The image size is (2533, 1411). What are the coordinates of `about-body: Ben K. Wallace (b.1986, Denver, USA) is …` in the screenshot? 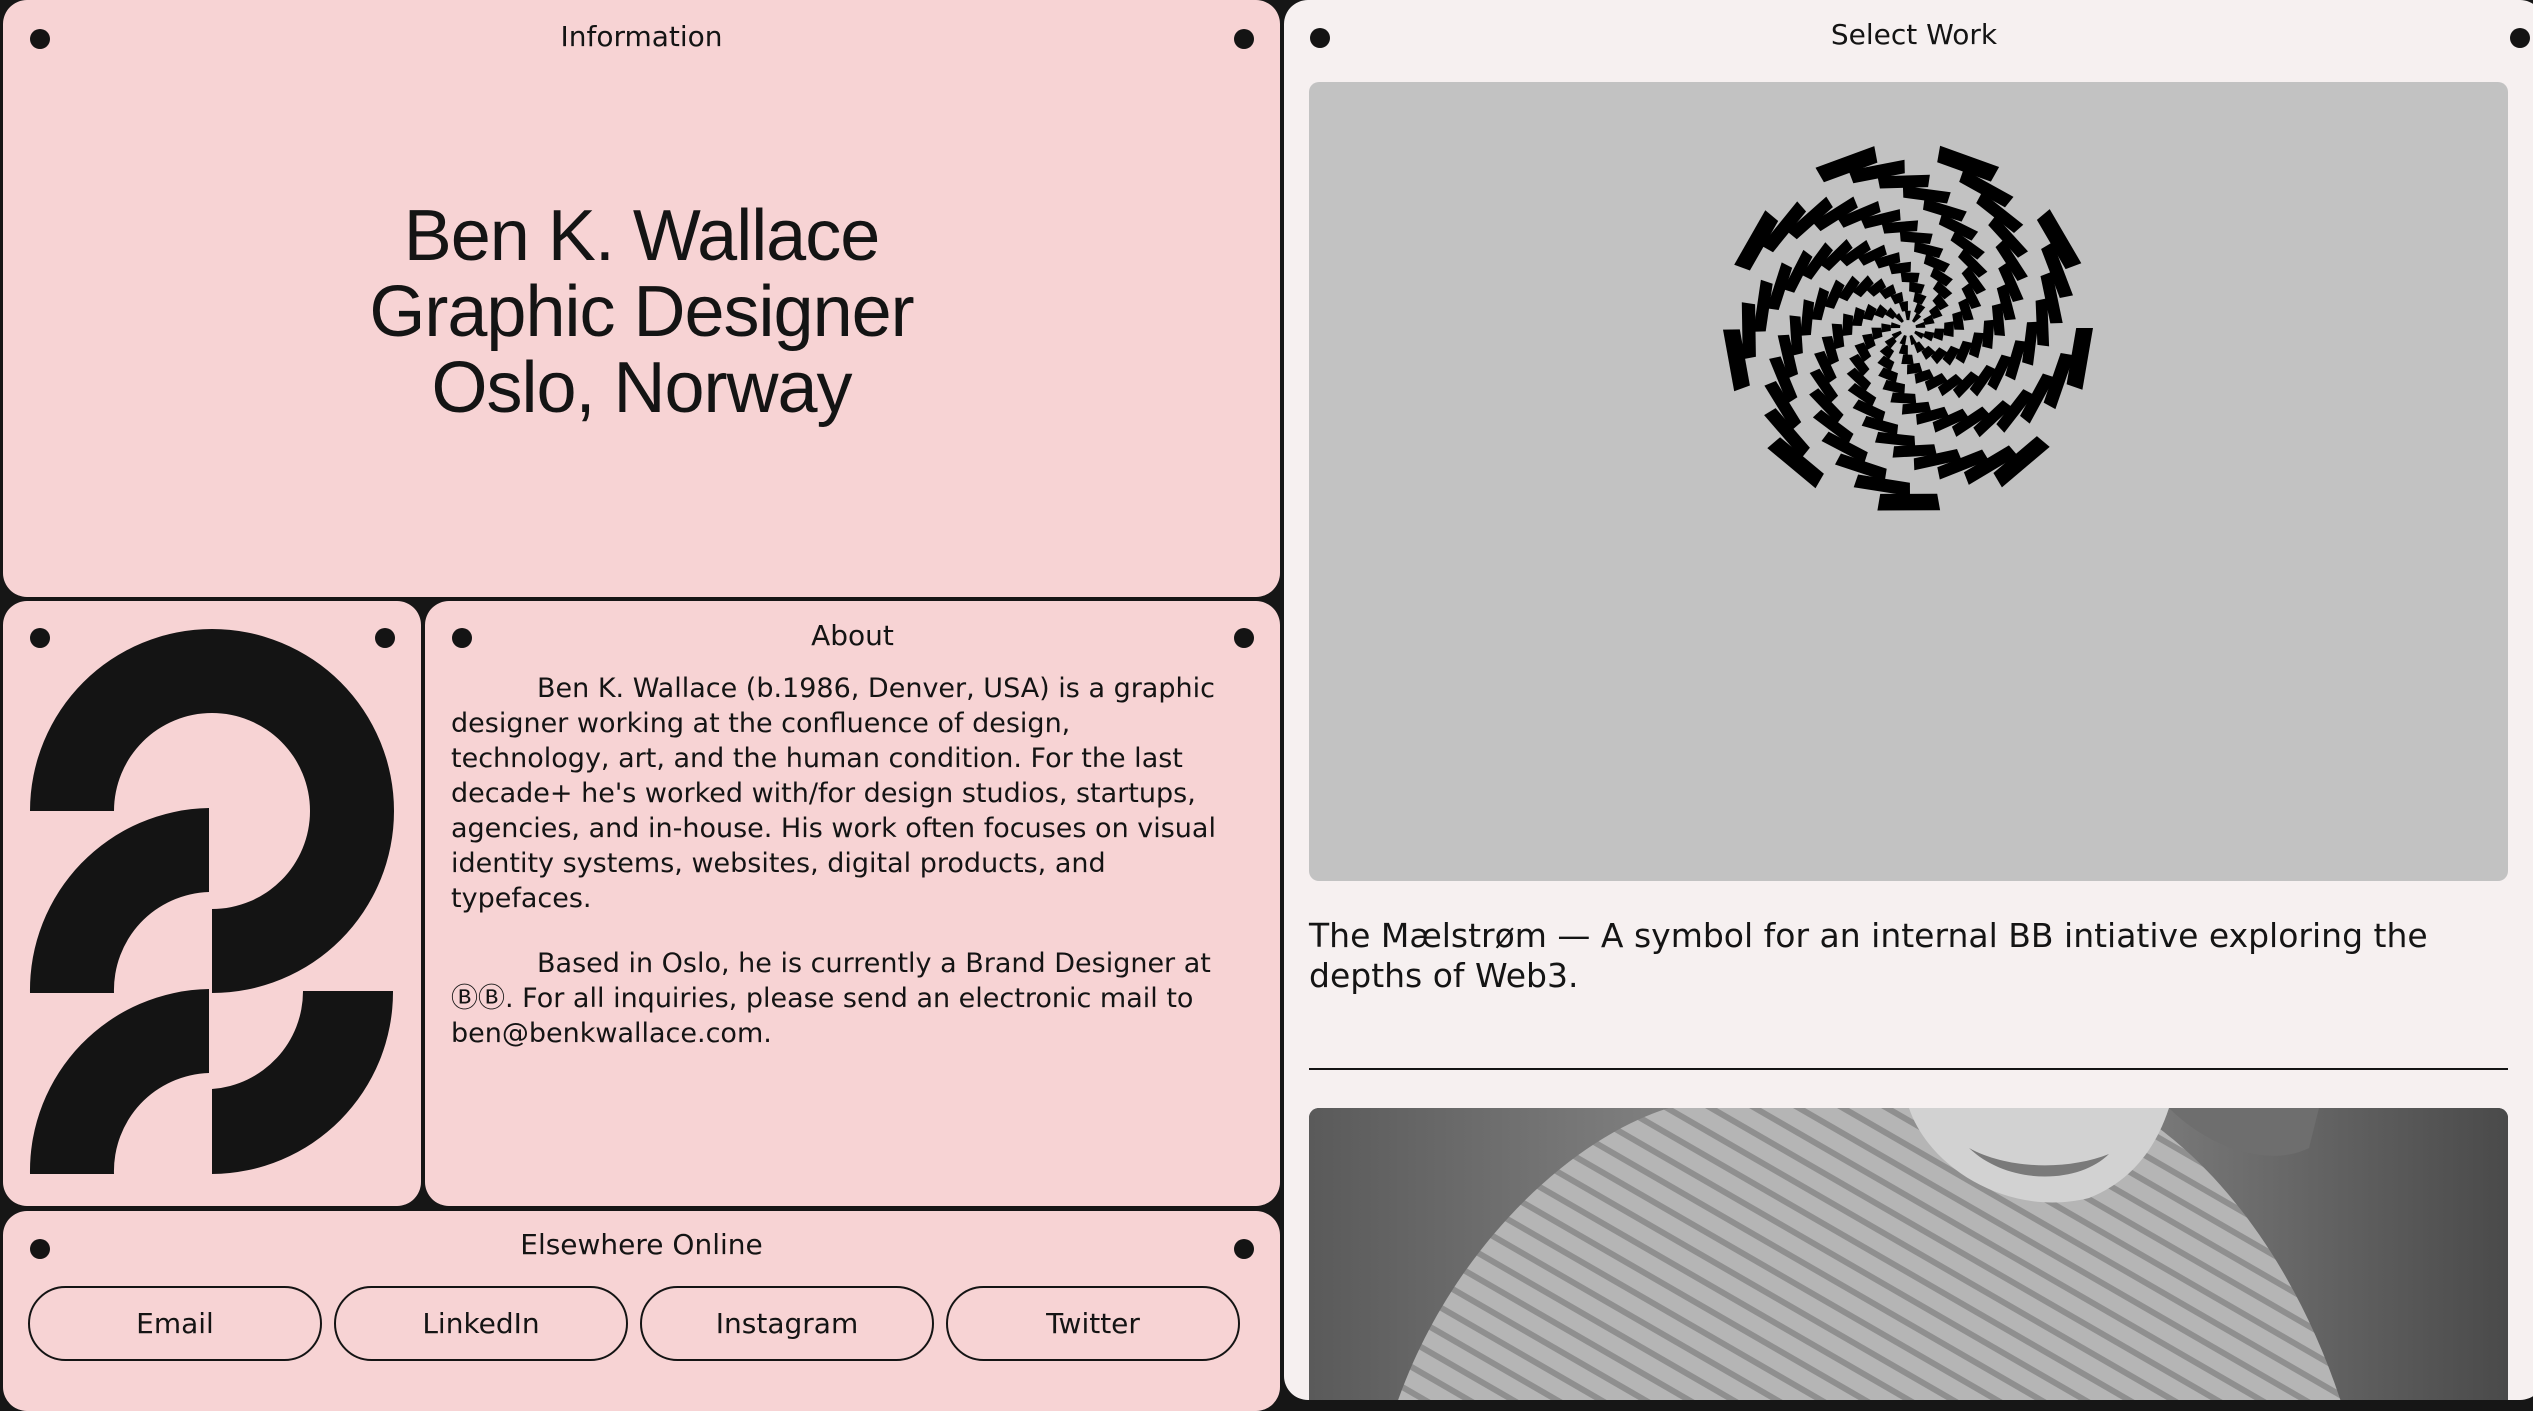 It's located at (843, 876).